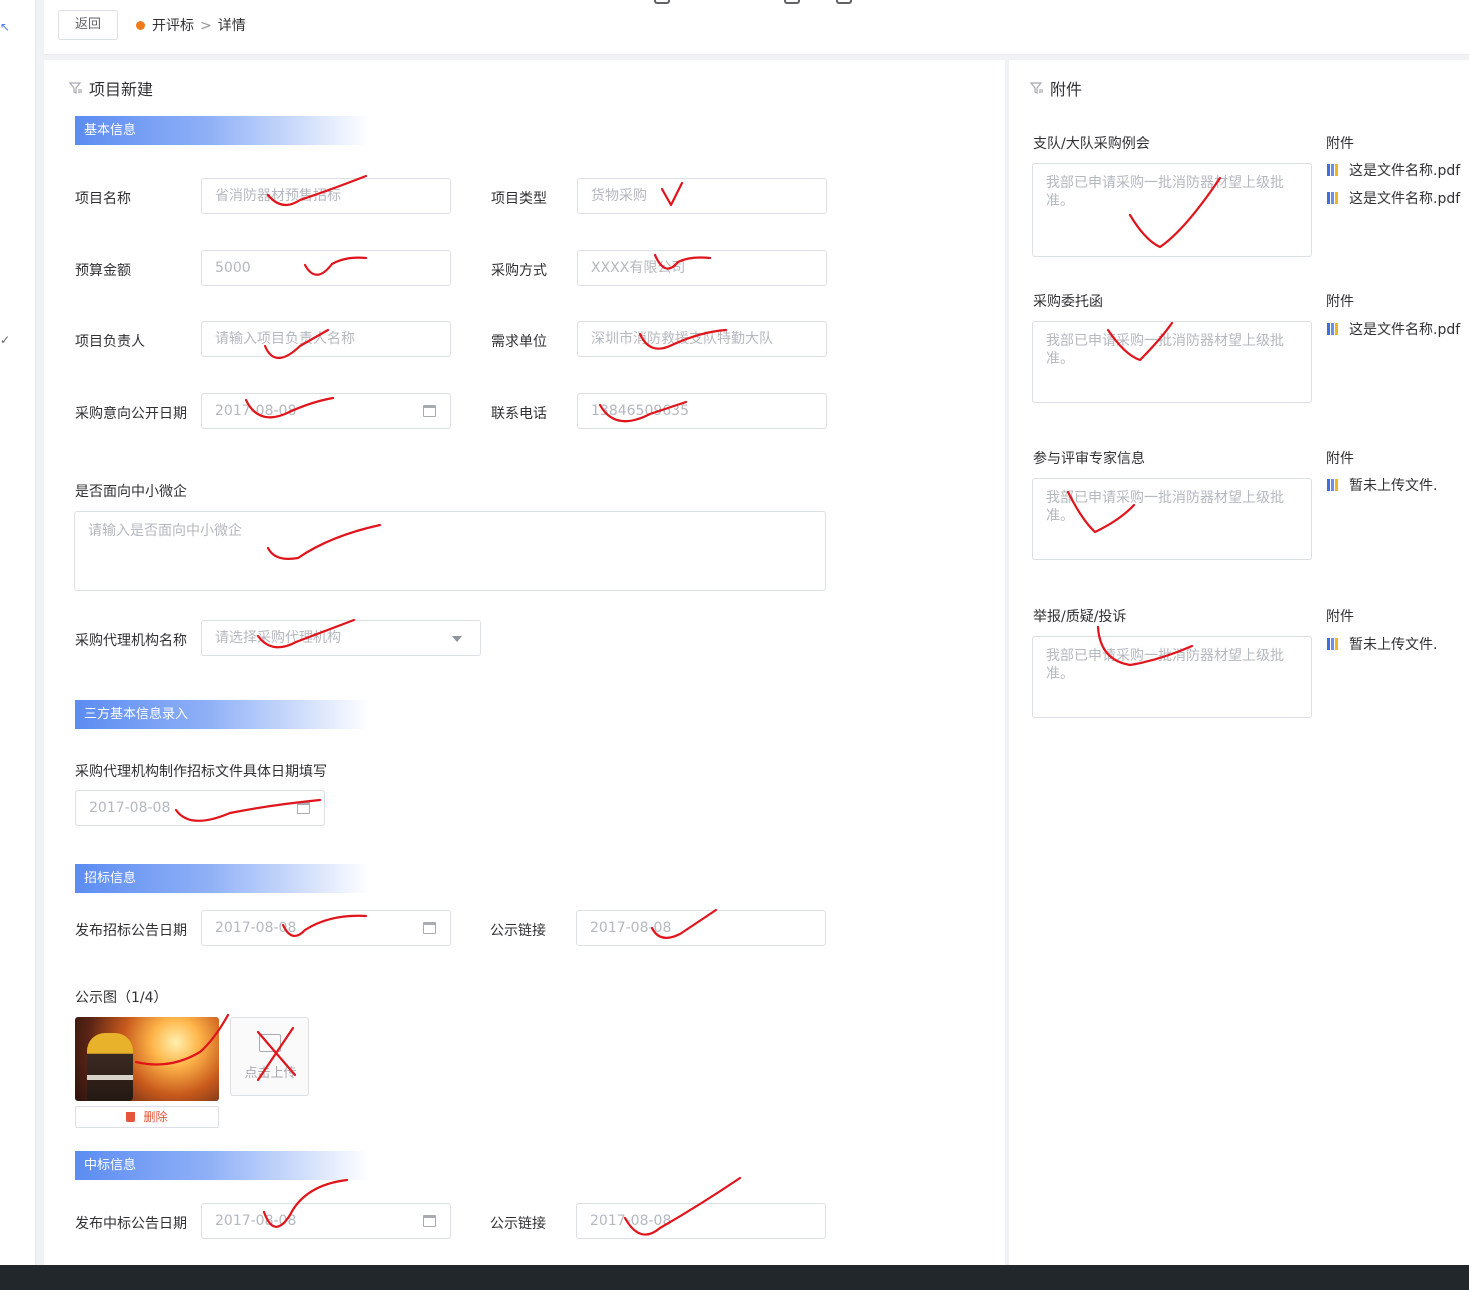  I want to click on phone-input: 13846509635, so click(702, 411).